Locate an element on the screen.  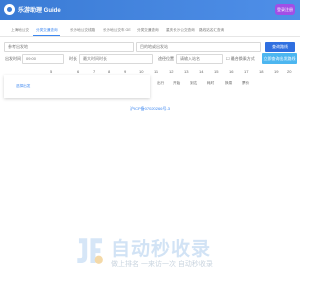
hour-label: 19 is located at coordinates (276, 71).